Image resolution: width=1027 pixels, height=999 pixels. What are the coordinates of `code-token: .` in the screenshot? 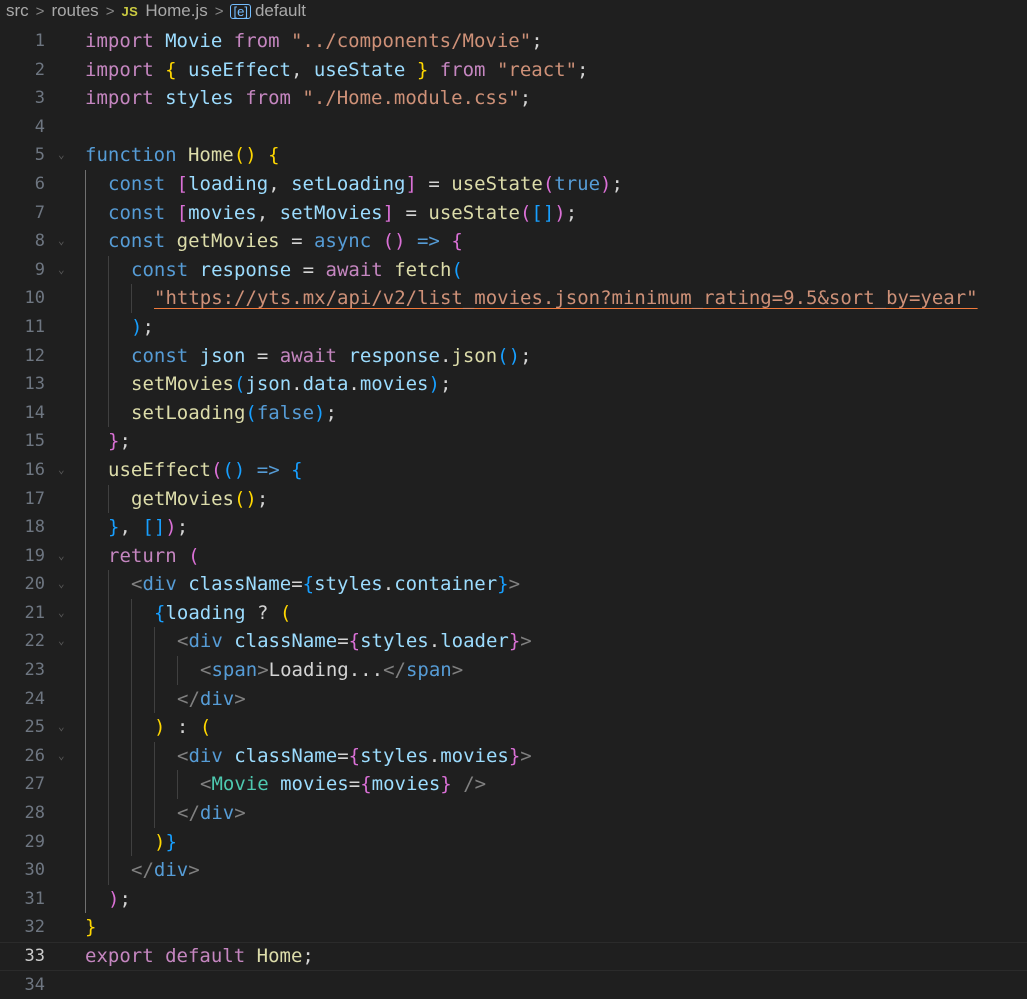 It's located at (297, 384).